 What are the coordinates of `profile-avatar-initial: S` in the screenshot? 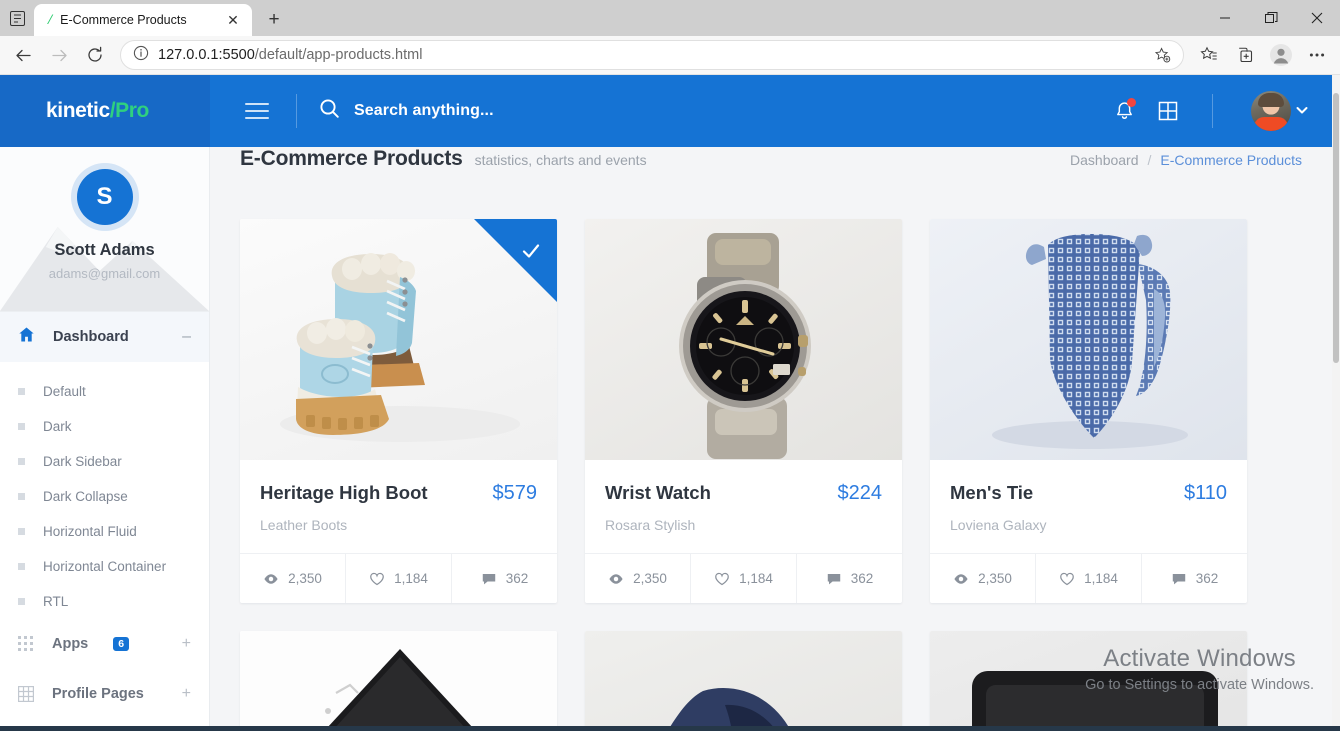 It's located at (104, 197).